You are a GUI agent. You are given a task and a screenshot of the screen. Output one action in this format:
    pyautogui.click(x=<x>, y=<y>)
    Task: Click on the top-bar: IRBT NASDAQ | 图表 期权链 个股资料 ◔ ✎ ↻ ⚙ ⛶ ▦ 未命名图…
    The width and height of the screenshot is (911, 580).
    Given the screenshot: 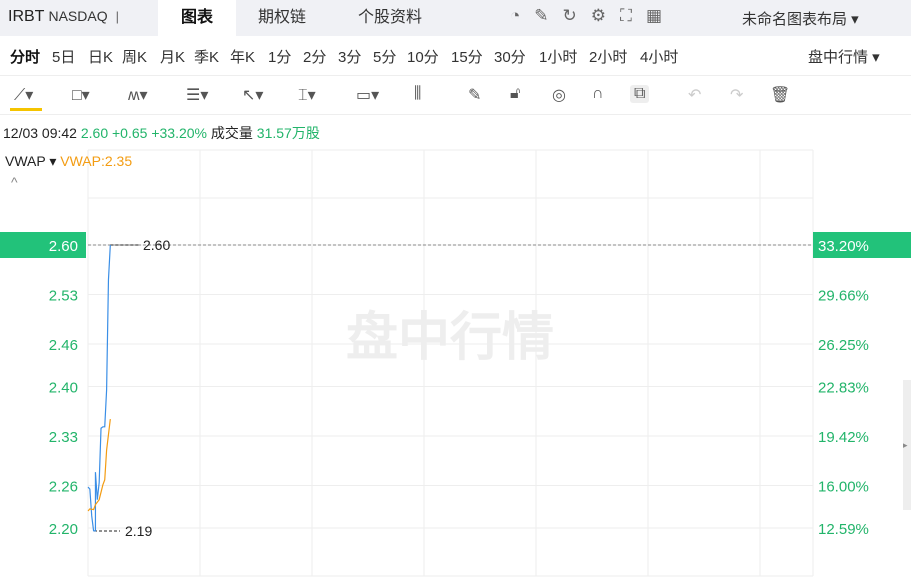 What is the action you would take?
    pyautogui.click(x=455, y=18)
    